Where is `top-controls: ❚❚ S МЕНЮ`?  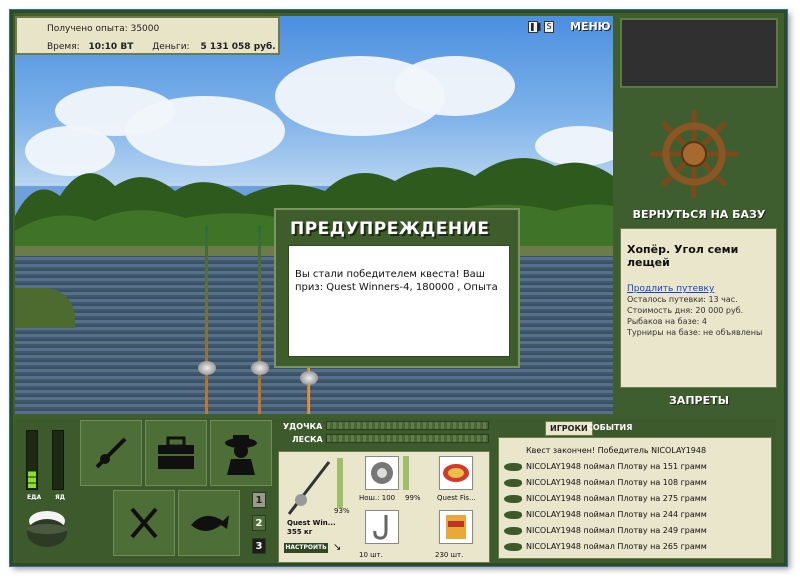 top-controls: ❚❚ S МЕНЮ is located at coordinates (569, 26).